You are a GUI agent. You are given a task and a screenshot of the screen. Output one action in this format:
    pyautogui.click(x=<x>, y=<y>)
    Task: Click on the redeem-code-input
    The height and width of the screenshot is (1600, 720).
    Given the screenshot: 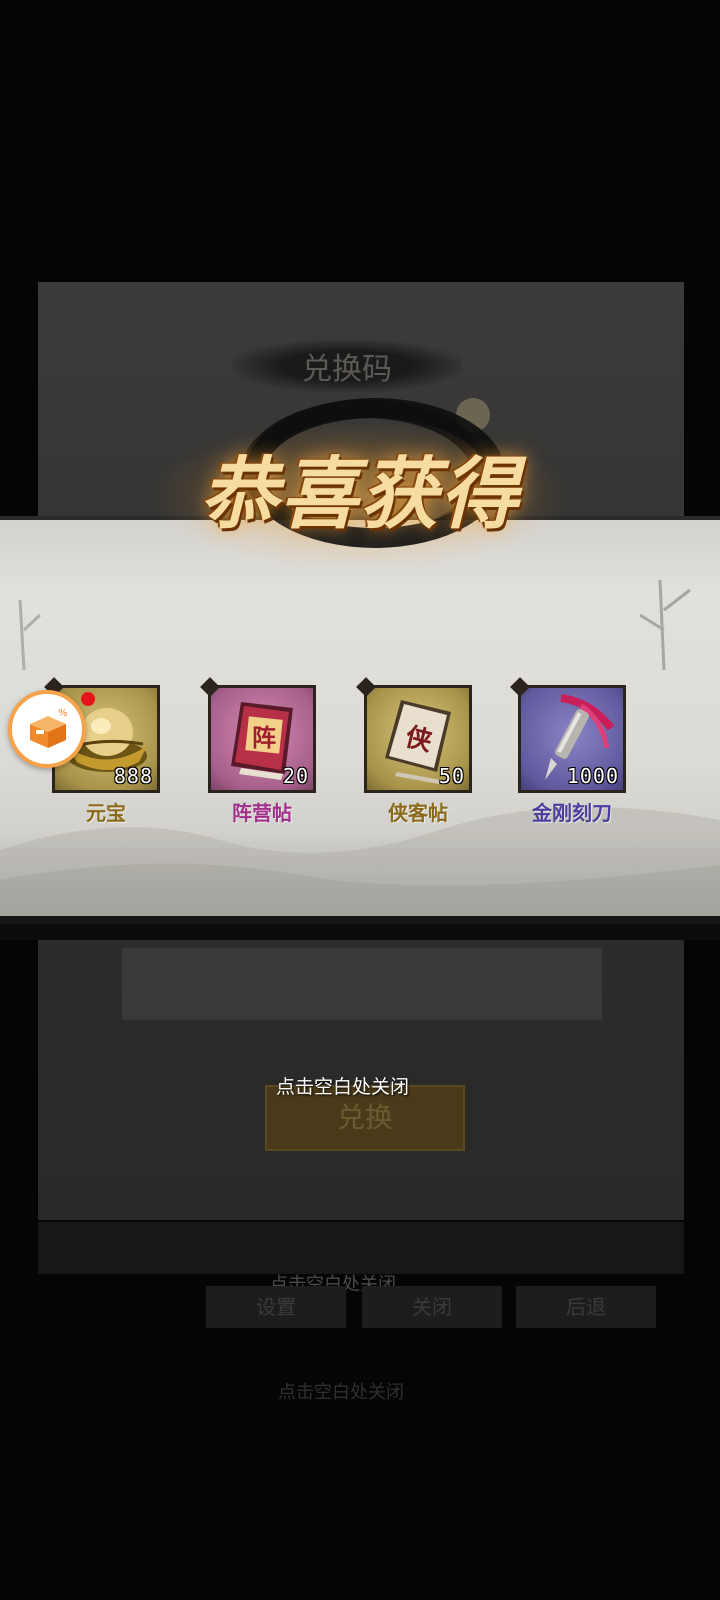 What is the action you would take?
    pyautogui.click(x=362, y=984)
    